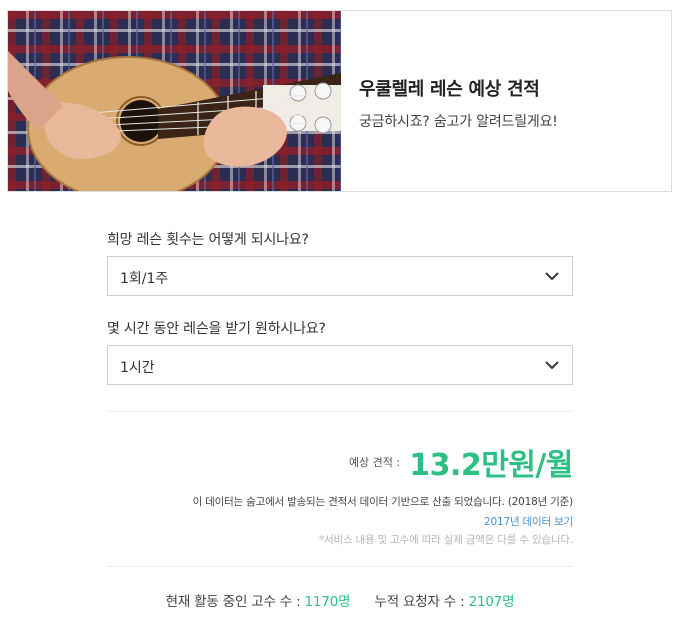 This screenshot has width=680, height=621. What do you see at coordinates (340, 276) in the screenshot?
I see `lesson-frequency-select: 1회/1주` at bounding box center [340, 276].